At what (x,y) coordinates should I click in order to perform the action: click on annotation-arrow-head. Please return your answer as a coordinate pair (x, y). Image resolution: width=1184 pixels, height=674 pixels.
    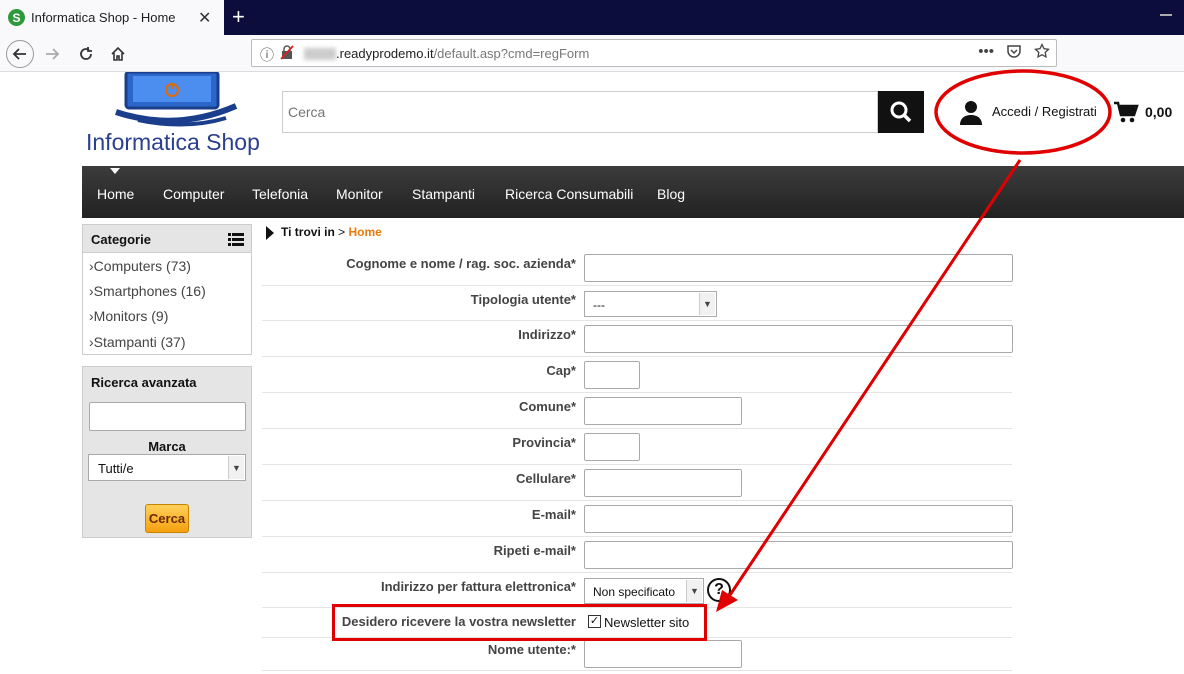
    Looking at the image, I should click on (727, 601).